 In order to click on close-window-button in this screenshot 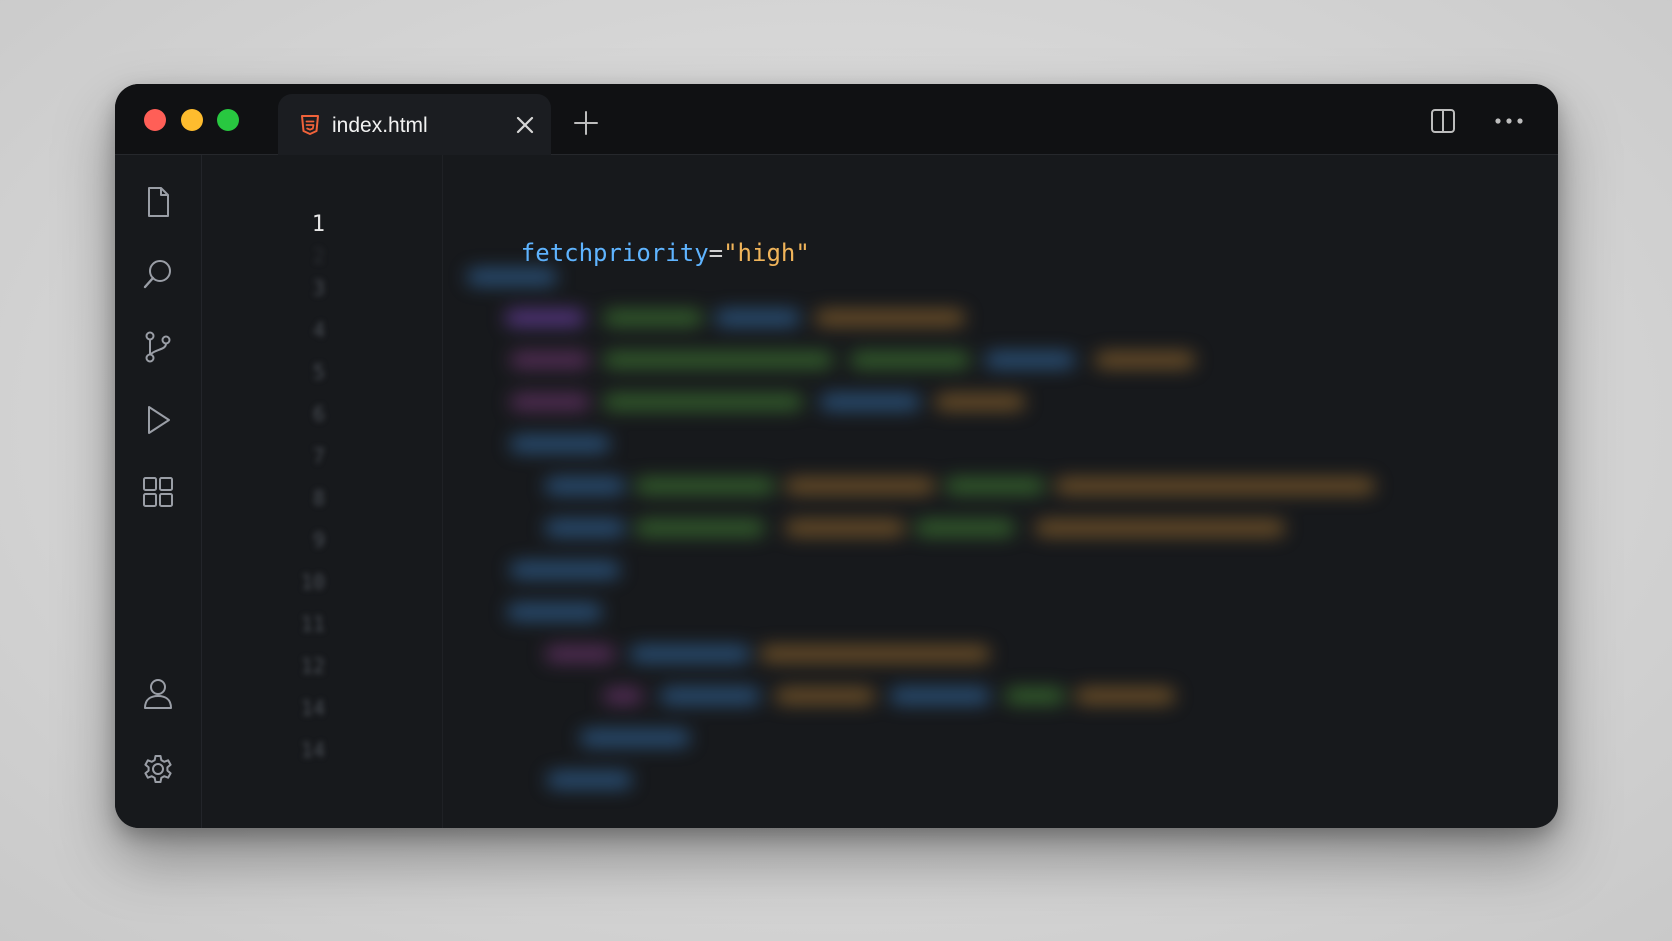, I will do `click(155, 120)`.